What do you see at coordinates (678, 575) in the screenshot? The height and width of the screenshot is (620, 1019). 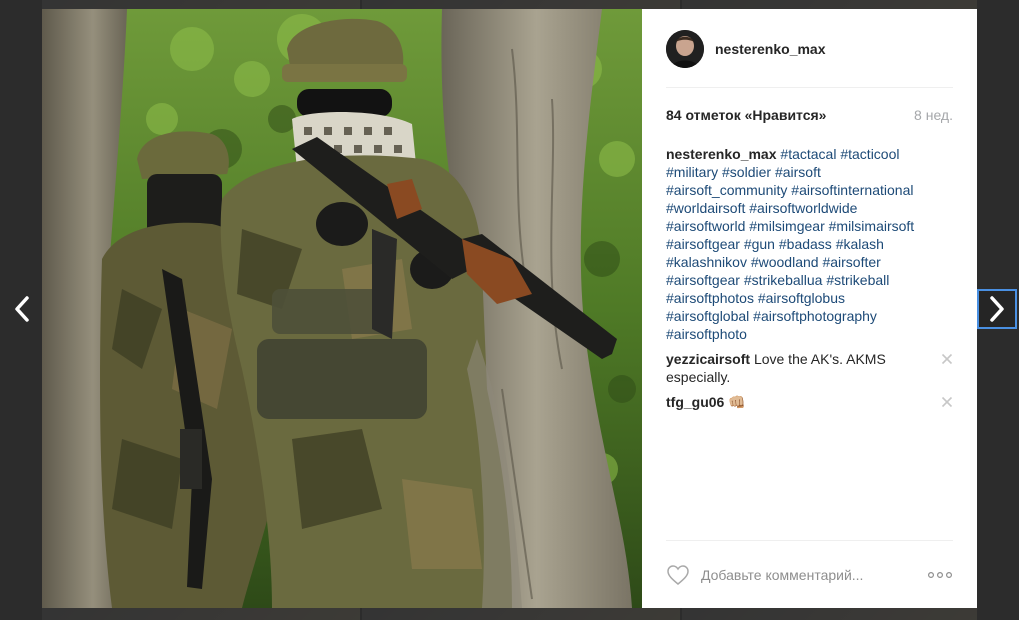 I see `heart-icon` at bounding box center [678, 575].